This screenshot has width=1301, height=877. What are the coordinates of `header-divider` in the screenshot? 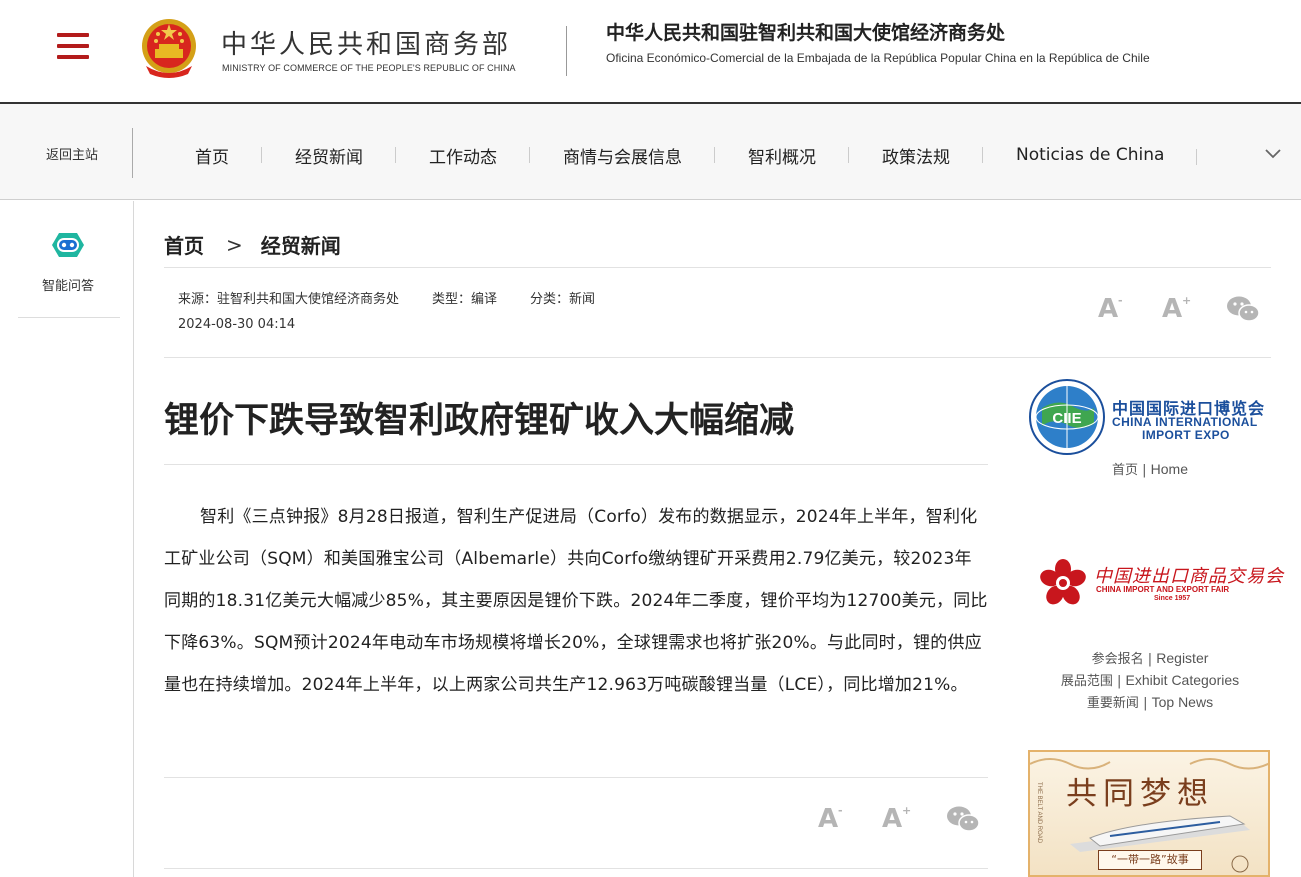 It's located at (566, 51).